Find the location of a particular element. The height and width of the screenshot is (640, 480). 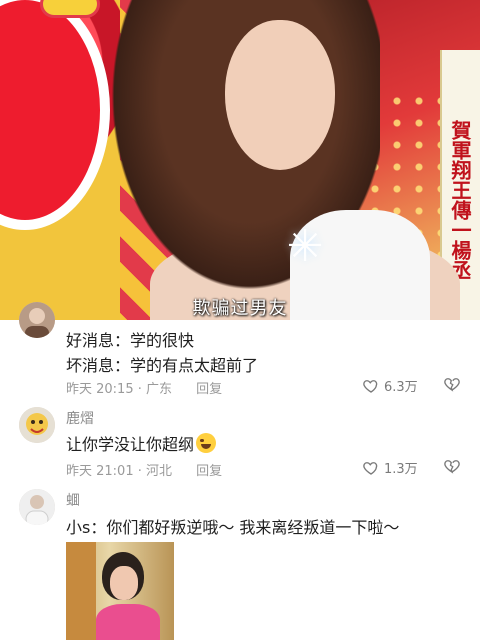

comment-image is located at coordinates (120, 591).